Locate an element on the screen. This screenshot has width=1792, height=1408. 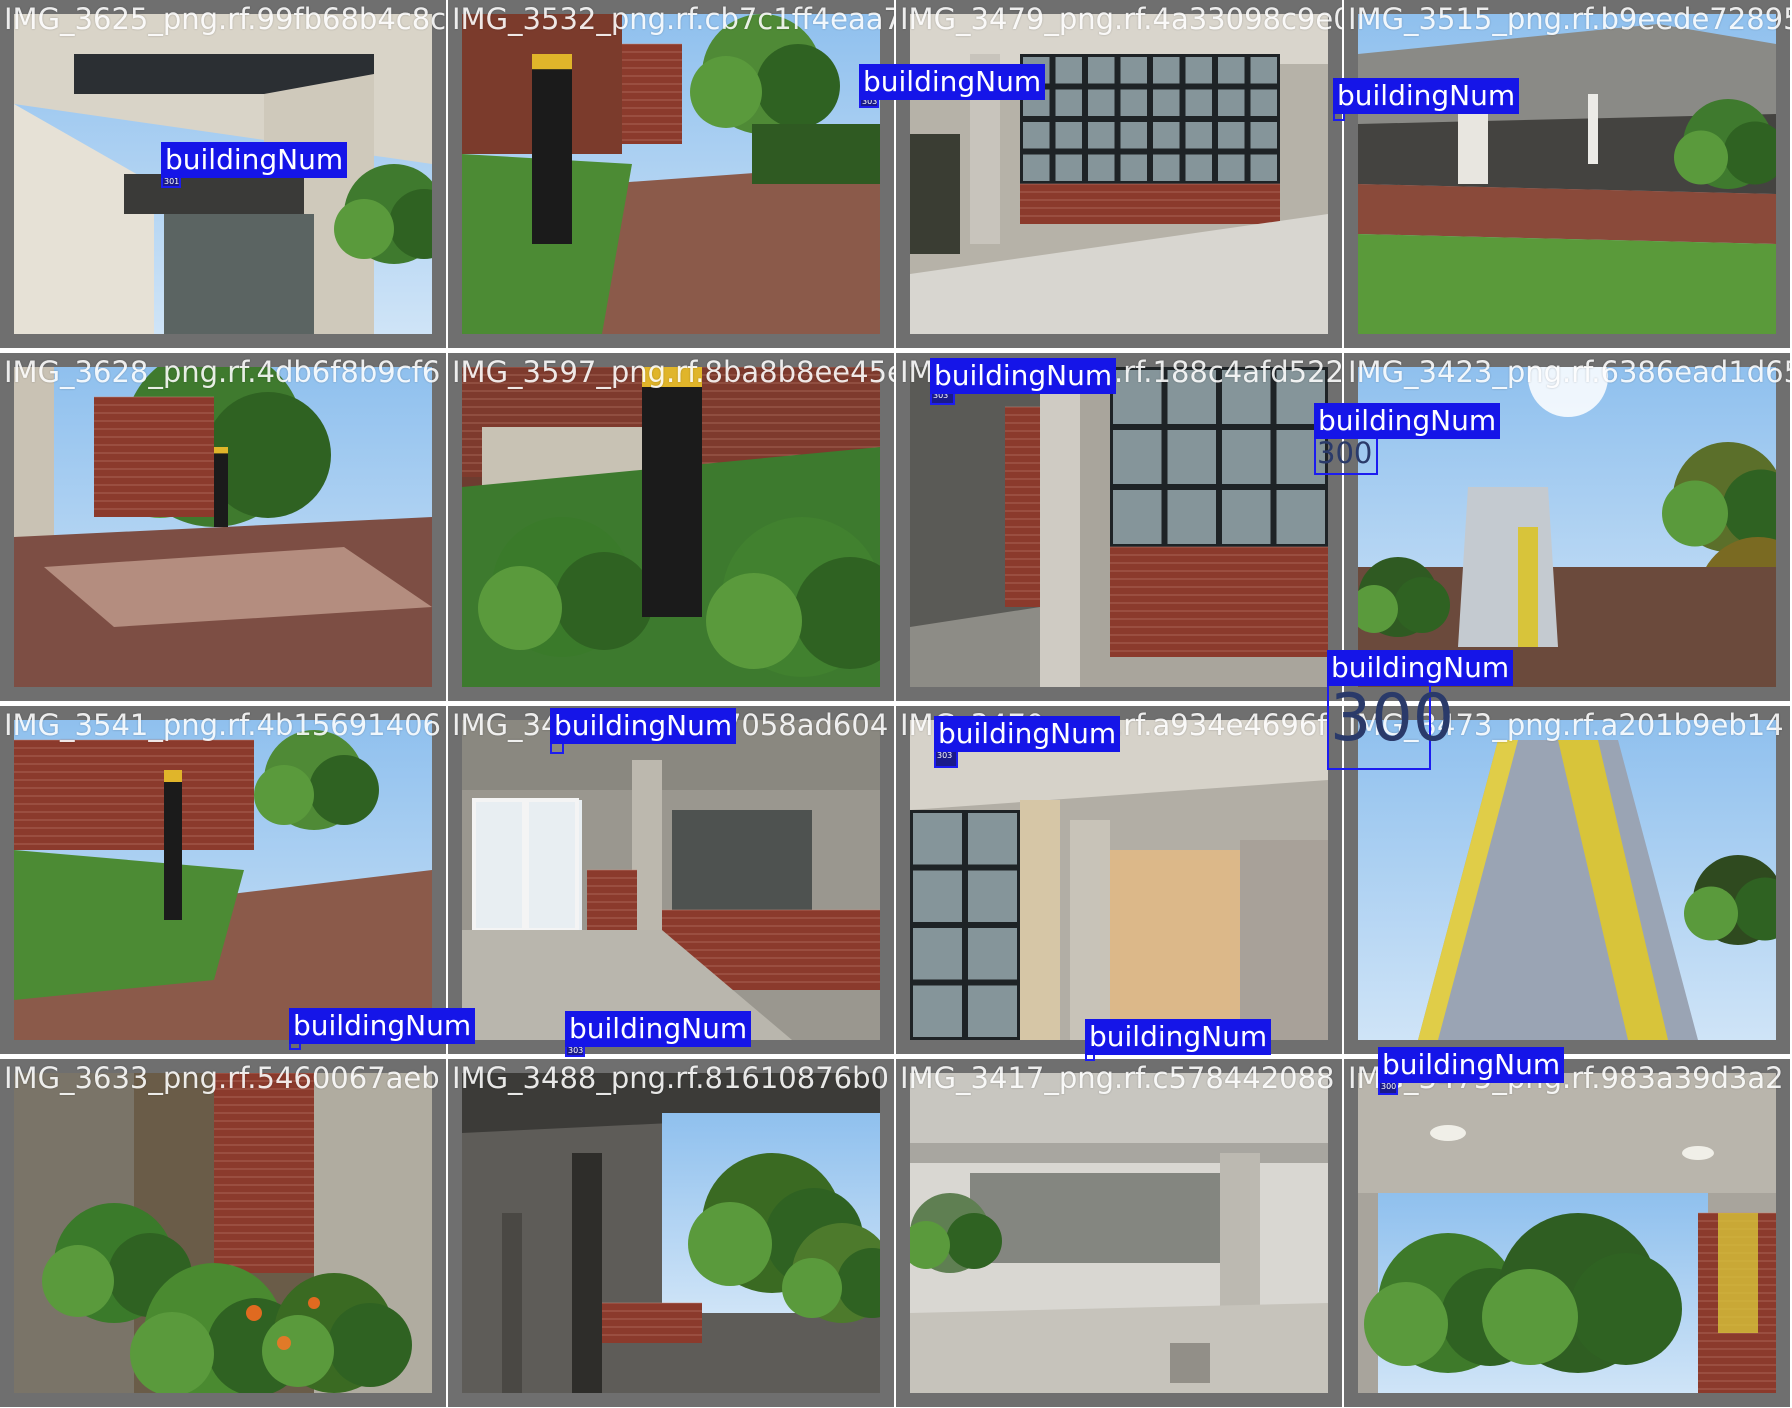
detection-box: 303 is located at coordinates (946, 759).